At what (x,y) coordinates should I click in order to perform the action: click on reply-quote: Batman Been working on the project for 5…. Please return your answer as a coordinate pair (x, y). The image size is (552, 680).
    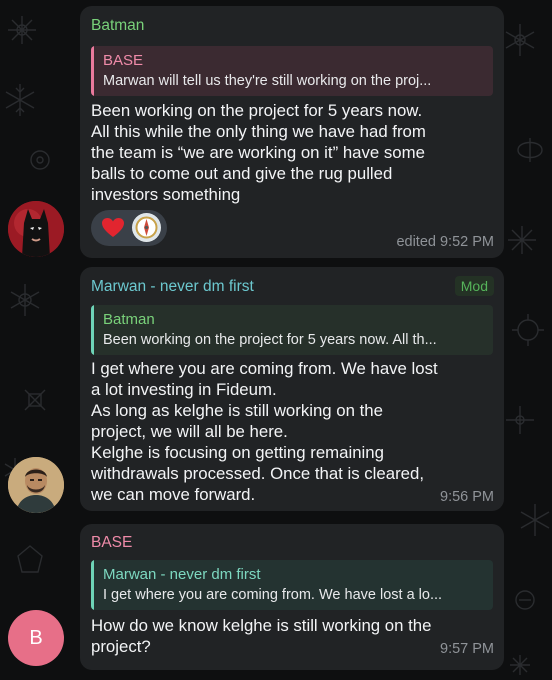
    Looking at the image, I should click on (292, 330).